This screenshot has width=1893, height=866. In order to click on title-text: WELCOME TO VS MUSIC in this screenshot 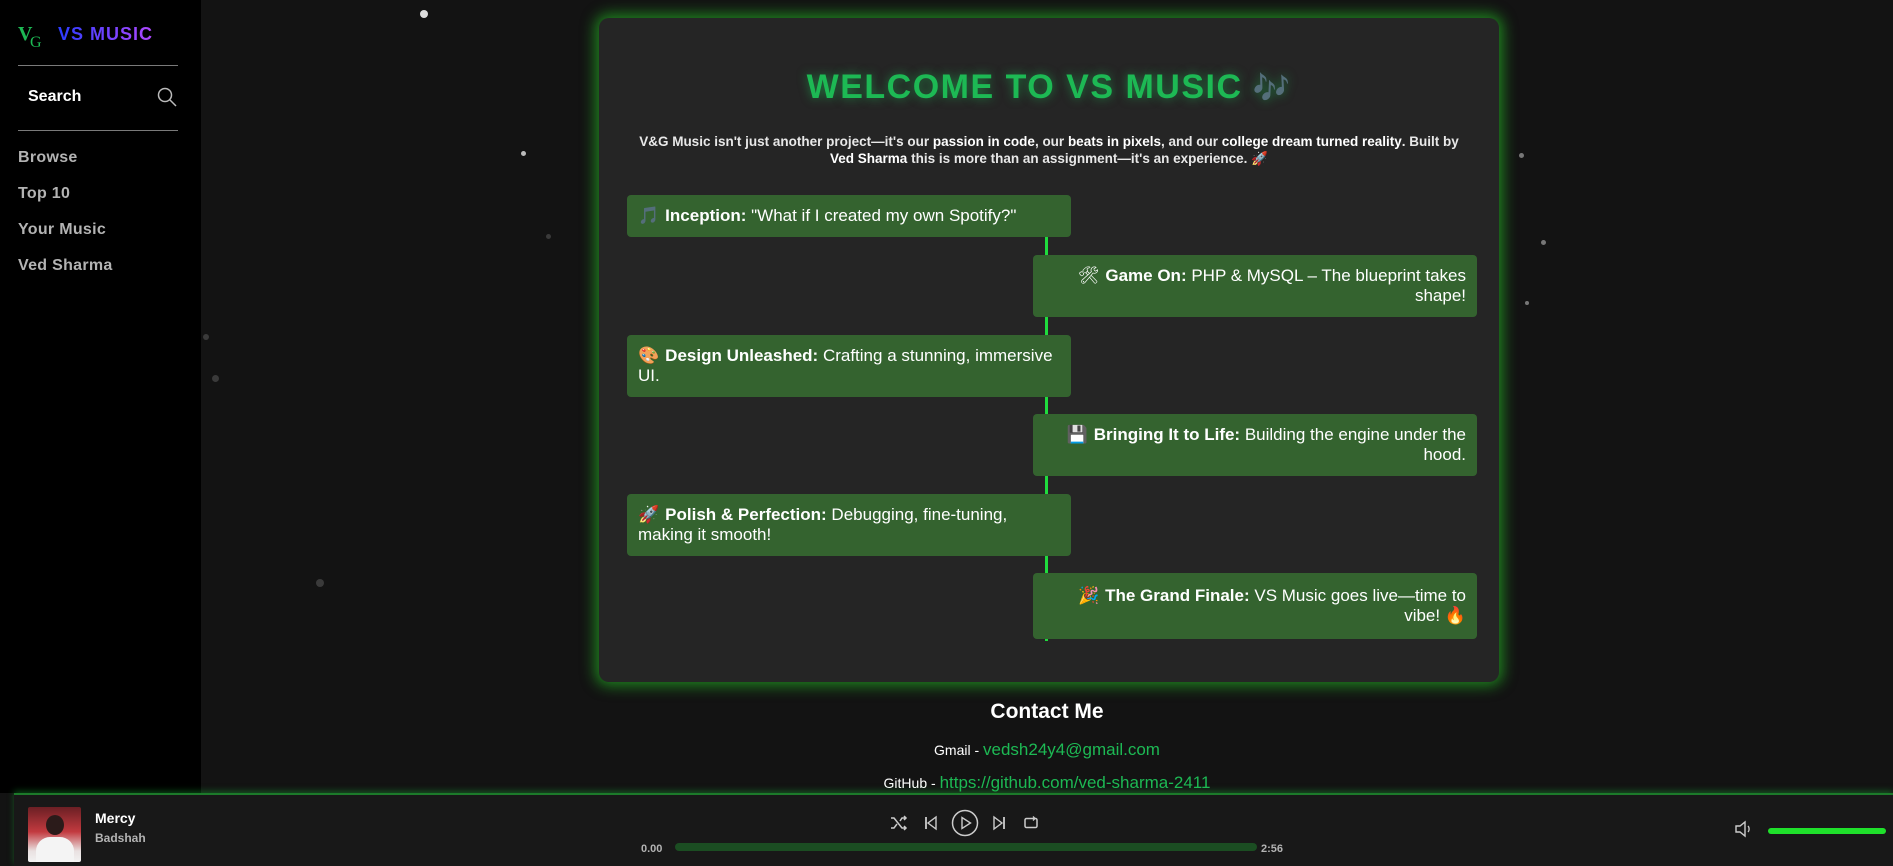, I will do `click(1024, 87)`.